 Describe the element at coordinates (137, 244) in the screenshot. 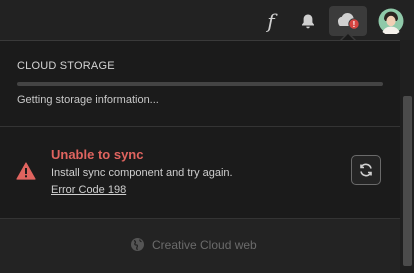

I see `globe-icon` at that location.